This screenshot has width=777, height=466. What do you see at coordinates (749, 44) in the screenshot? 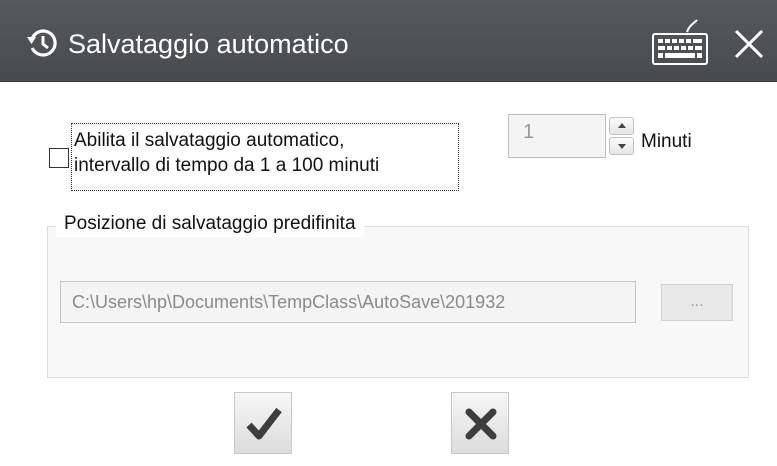
I see `close-icon` at bounding box center [749, 44].